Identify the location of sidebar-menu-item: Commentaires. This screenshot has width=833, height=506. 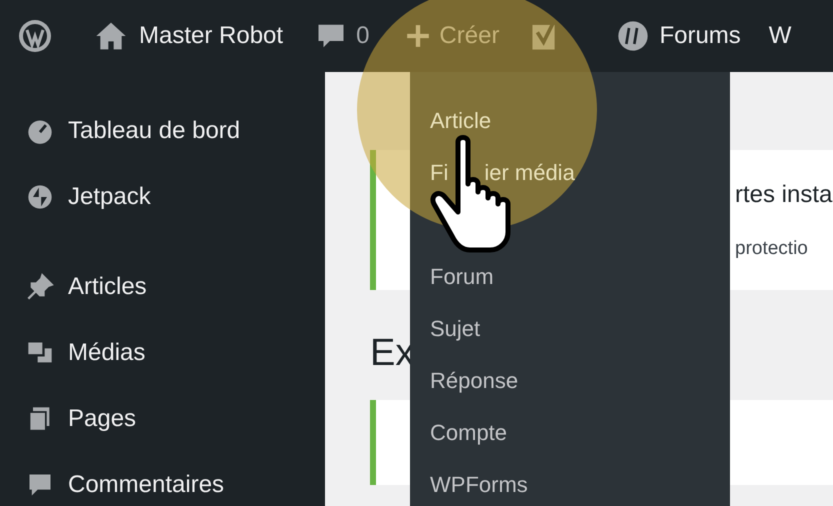
(146, 485).